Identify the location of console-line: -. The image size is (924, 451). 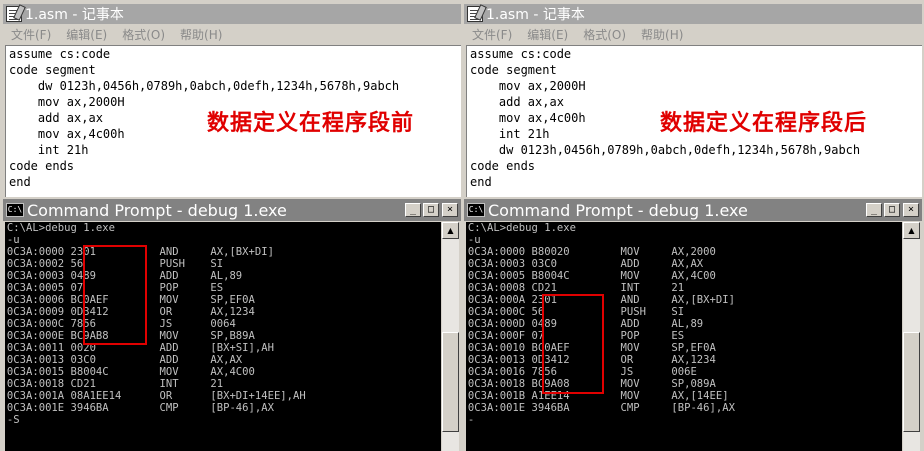
(471, 419).